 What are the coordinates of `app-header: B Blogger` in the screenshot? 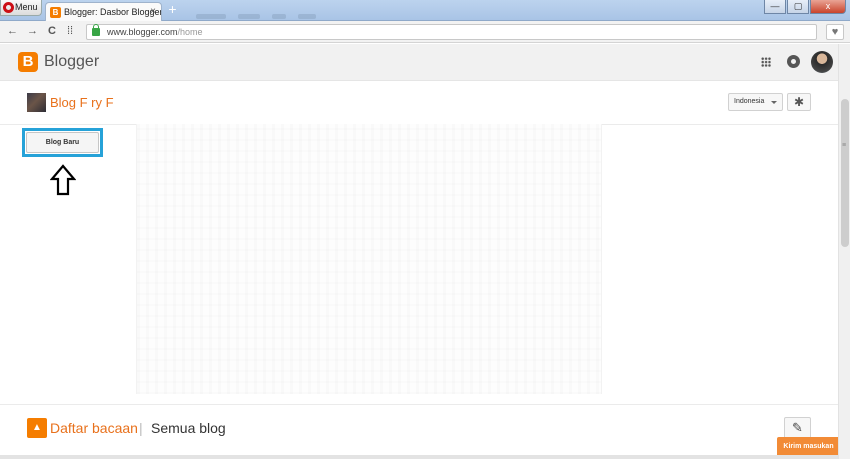 It's located at (419, 62).